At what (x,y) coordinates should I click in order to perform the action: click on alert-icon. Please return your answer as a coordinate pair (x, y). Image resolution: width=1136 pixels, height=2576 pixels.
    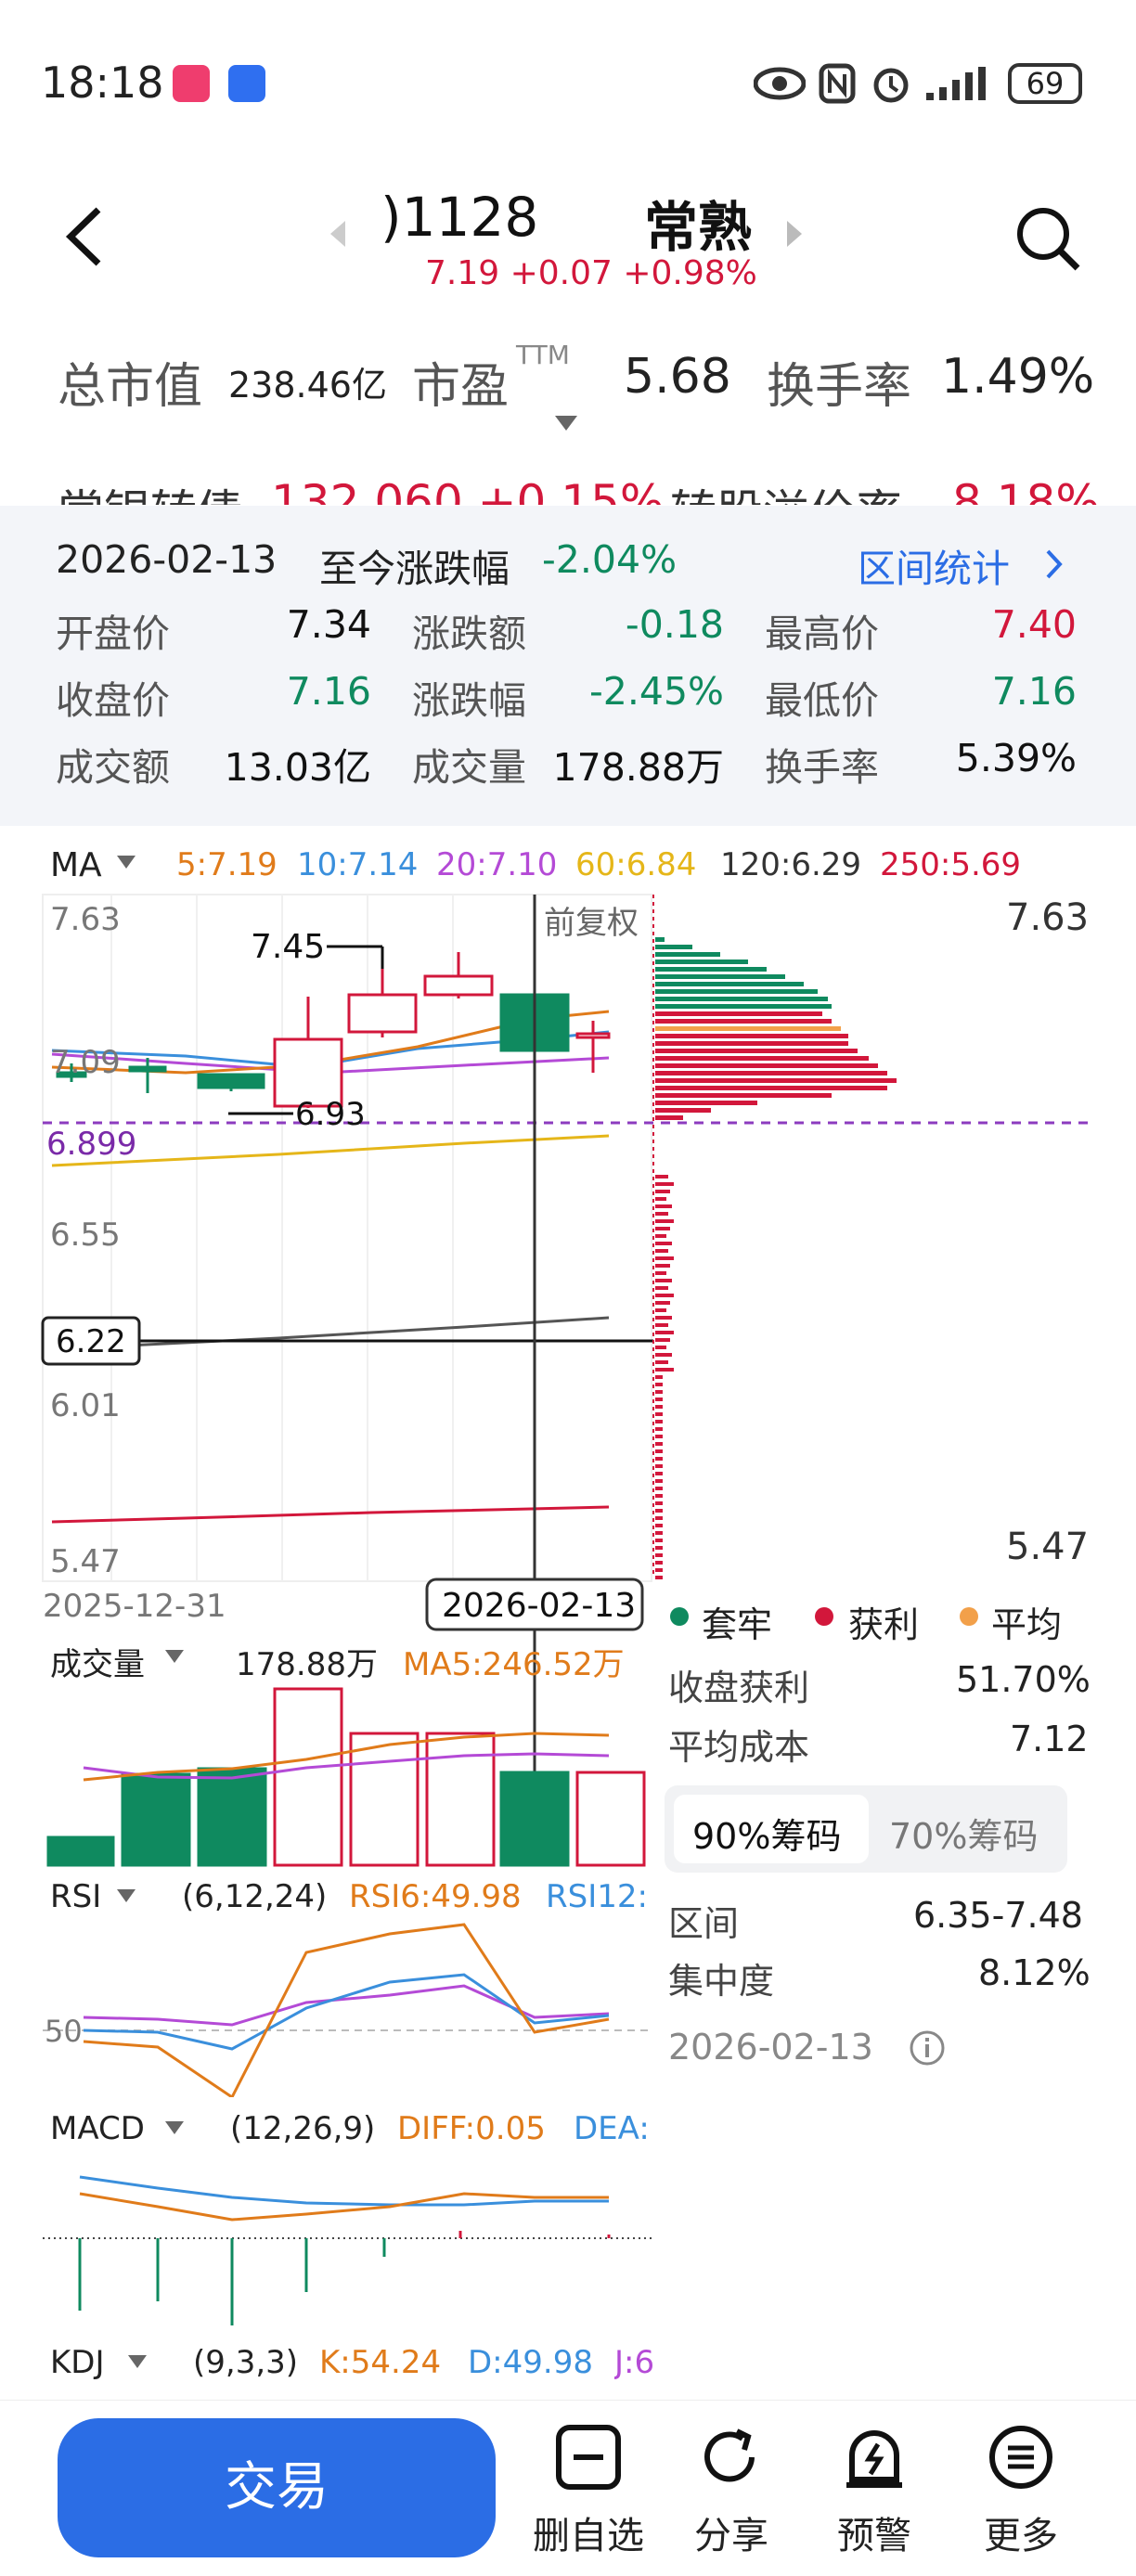
    Looking at the image, I should click on (874, 2457).